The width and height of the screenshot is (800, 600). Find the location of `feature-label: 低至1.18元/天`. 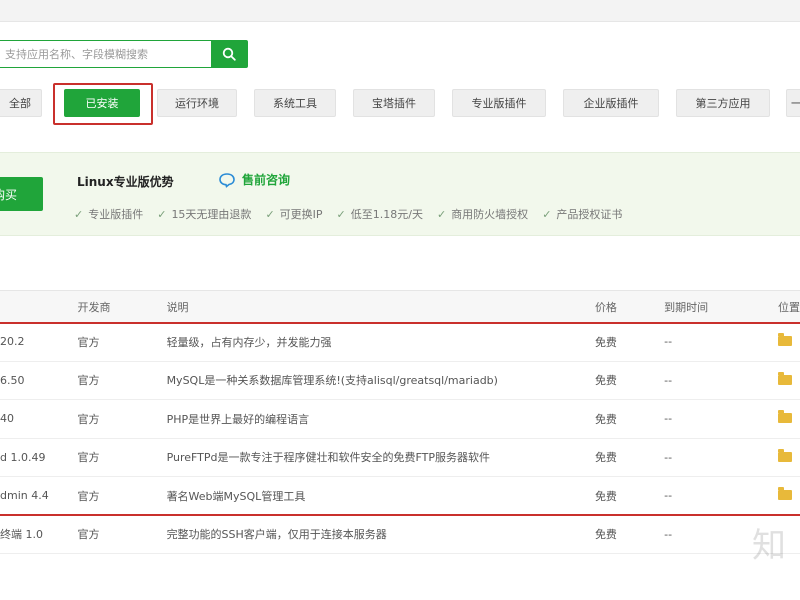

feature-label: 低至1.18元/天 is located at coordinates (386, 214).